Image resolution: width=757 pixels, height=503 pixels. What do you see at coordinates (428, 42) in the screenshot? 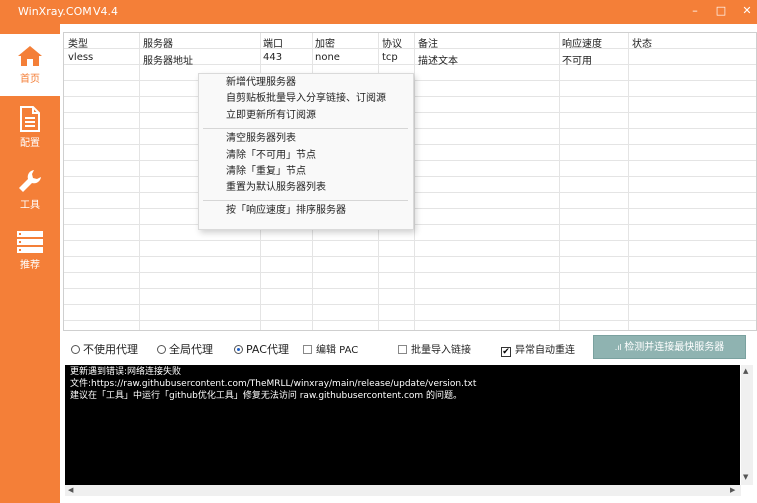
I see `column-header: 备注` at bounding box center [428, 42].